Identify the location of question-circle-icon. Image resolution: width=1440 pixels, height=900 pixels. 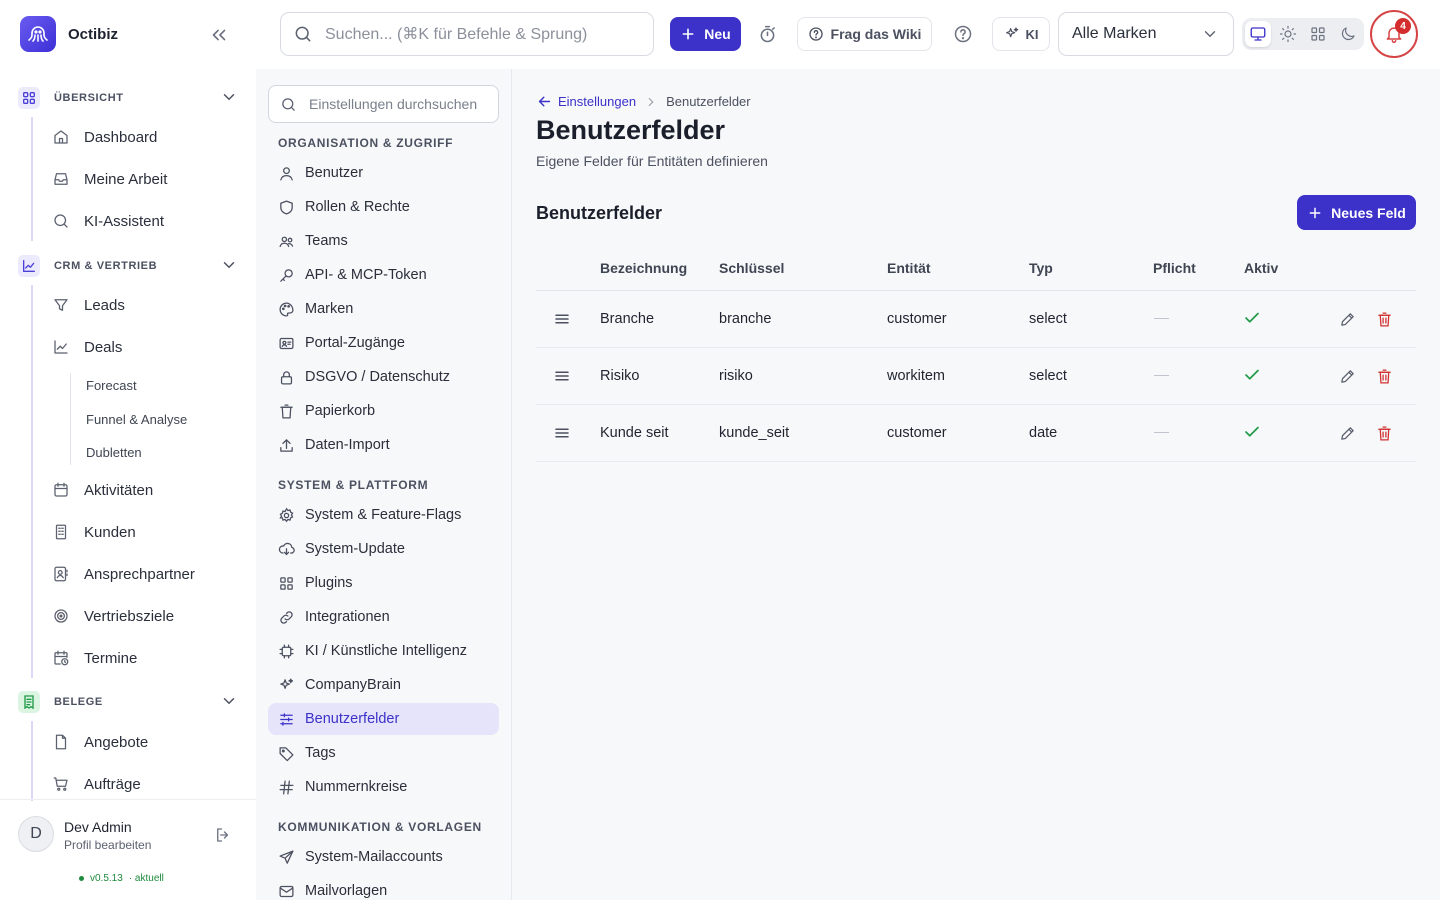
(815, 34).